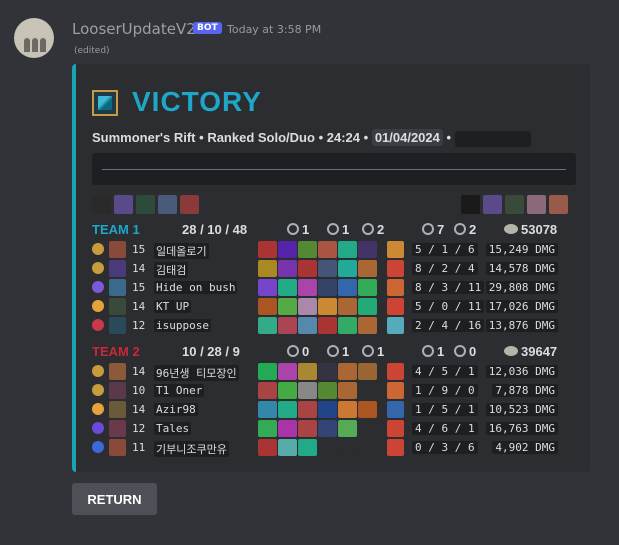 This screenshot has width=619, height=545. I want to click on player-name: Hide on bush, so click(196, 287).